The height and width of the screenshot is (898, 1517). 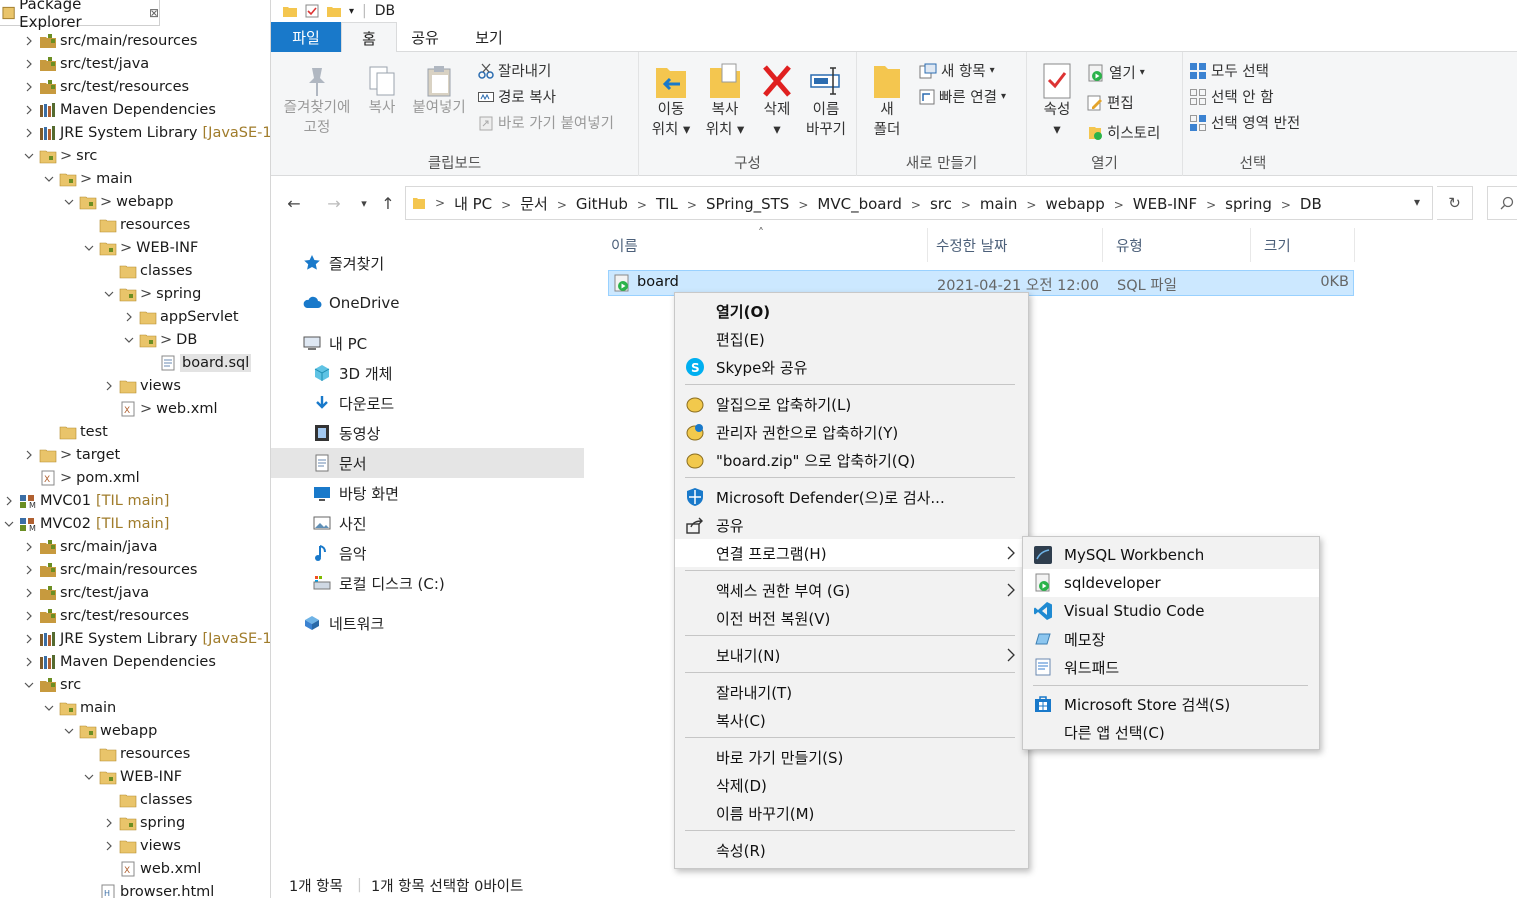 I want to click on rename-button: 이름 바꾸기, so click(x=826, y=101).